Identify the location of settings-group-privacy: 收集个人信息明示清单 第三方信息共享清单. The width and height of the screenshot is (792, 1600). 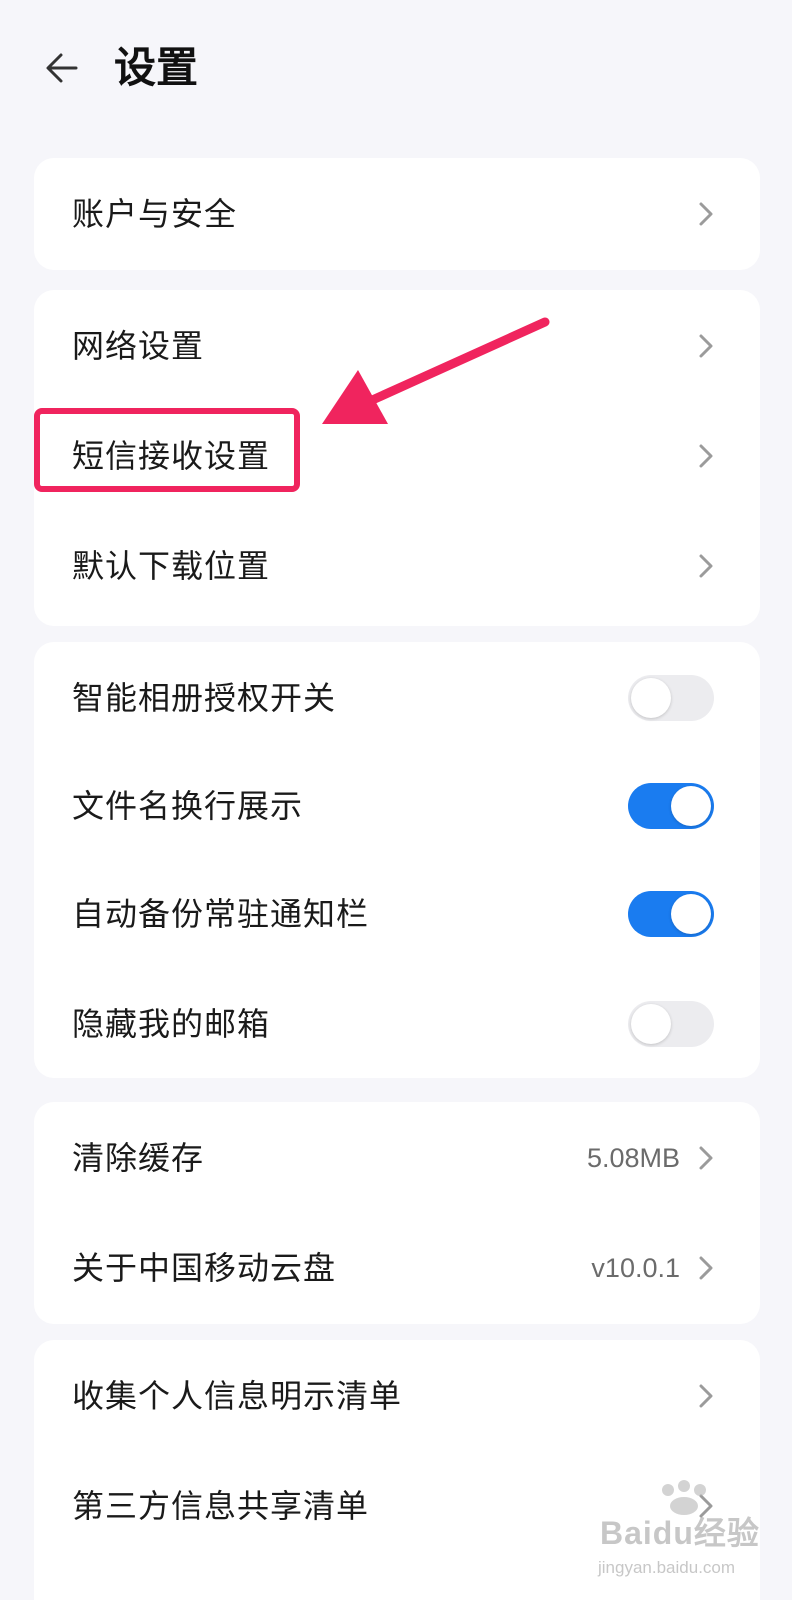
(397, 1470).